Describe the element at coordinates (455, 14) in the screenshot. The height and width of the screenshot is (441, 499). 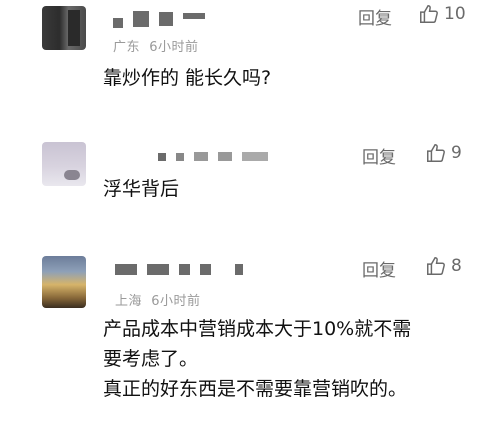
I see `like-count: 10` at that location.